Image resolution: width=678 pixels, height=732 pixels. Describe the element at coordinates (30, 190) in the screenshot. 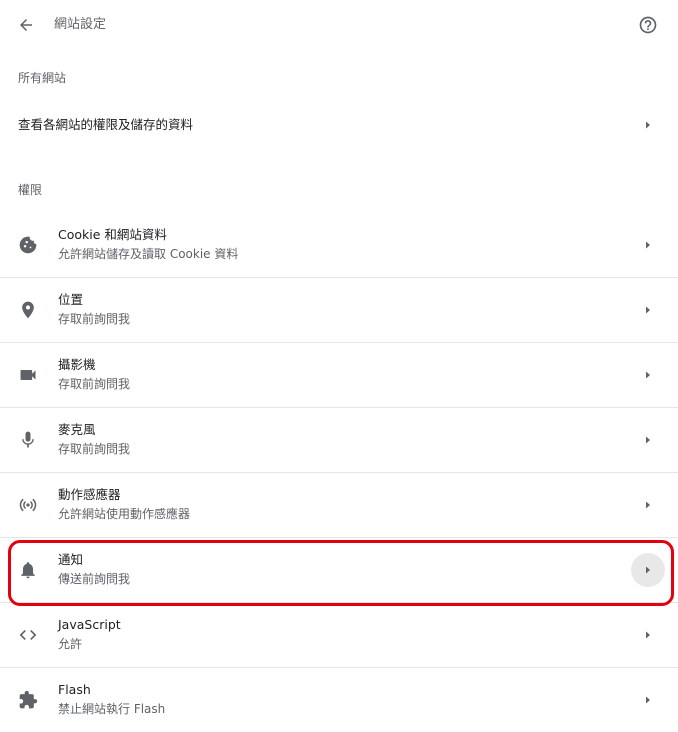

I see `permissions-section-title: 權限` at that location.